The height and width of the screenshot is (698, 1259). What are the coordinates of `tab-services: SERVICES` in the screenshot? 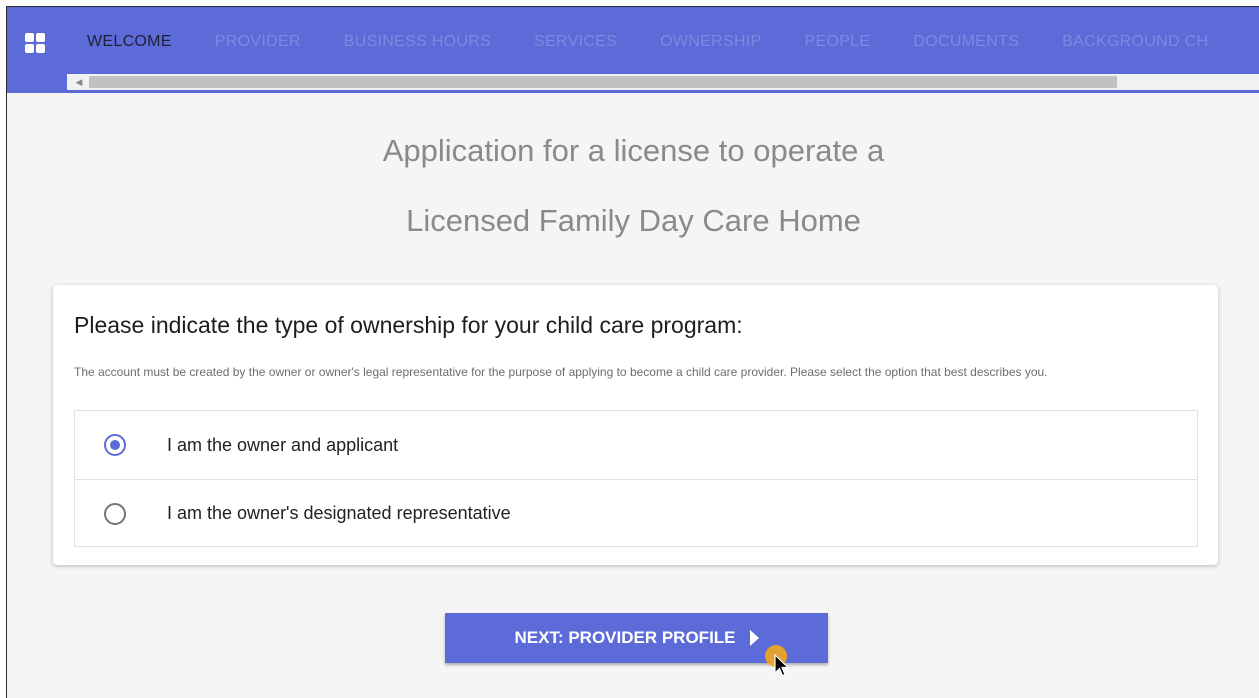 It's located at (575, 42).